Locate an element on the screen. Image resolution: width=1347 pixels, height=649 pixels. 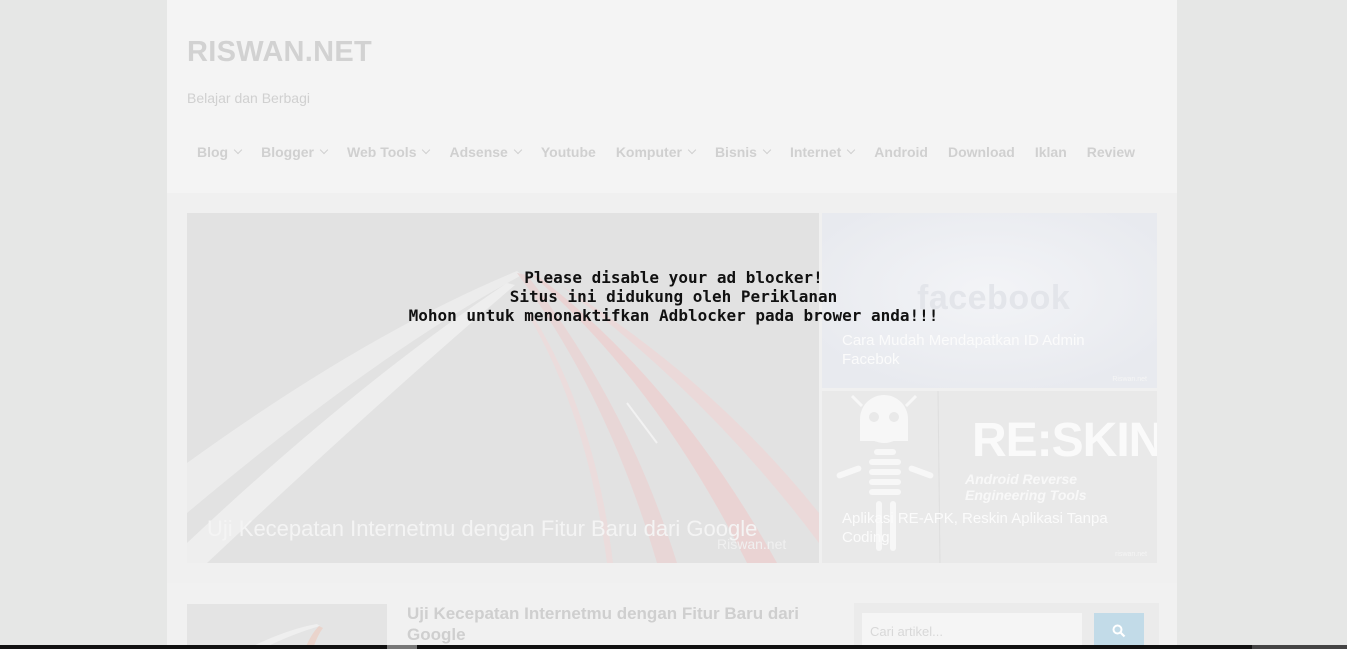
post-thumbnail-image is located at coordinates (287, 626).